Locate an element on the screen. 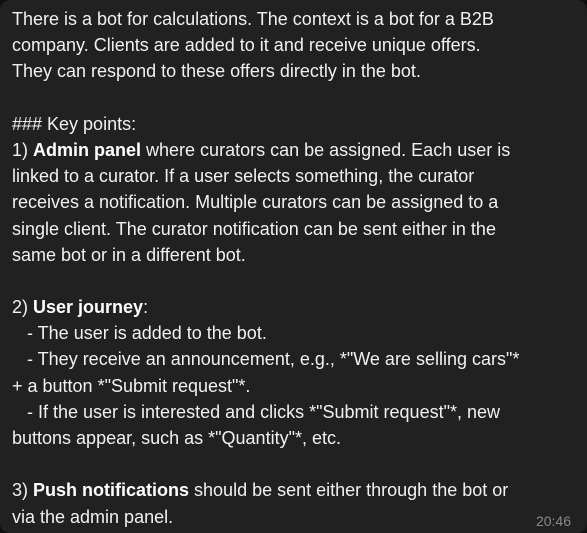 The height and width of the screenshot is (533, 587). item-number: 1) is located at coordinates (23, 149).